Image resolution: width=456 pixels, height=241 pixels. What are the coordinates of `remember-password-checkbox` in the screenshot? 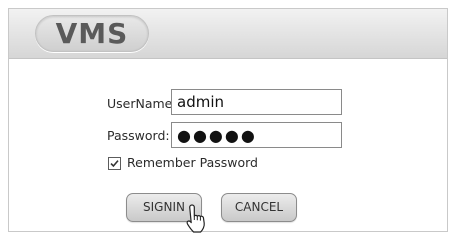 It's located at (114, 163).